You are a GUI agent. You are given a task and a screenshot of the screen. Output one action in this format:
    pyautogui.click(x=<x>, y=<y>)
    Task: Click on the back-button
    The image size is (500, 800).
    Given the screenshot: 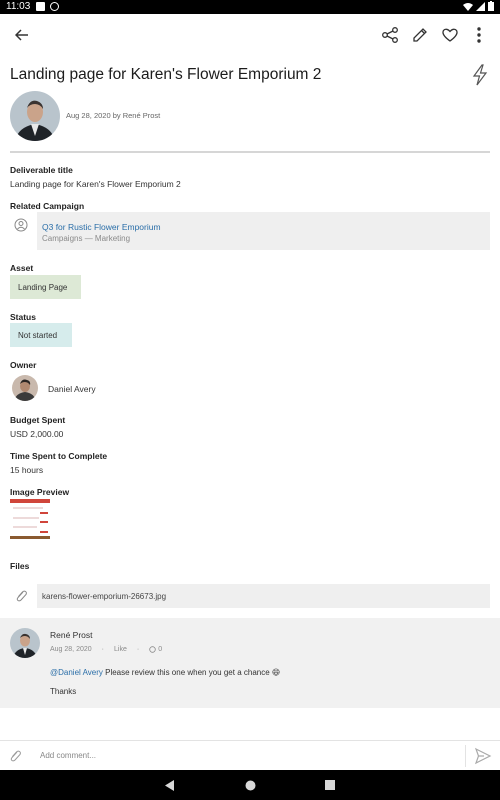 What is the action you would take?
    pyautogui.click(x=22, y=35)
    